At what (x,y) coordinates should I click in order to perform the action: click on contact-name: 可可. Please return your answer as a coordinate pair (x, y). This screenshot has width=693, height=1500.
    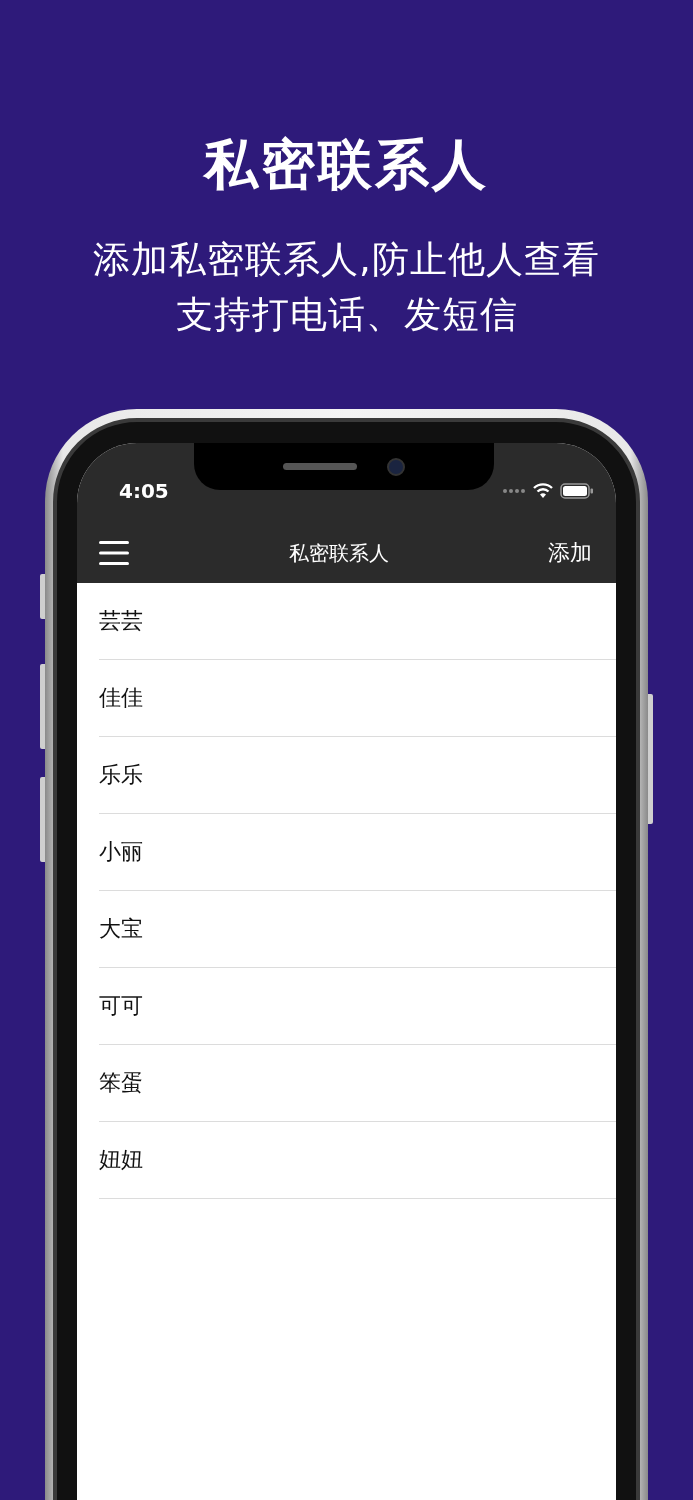
    Looking at the image, I should click on (121, 1006).